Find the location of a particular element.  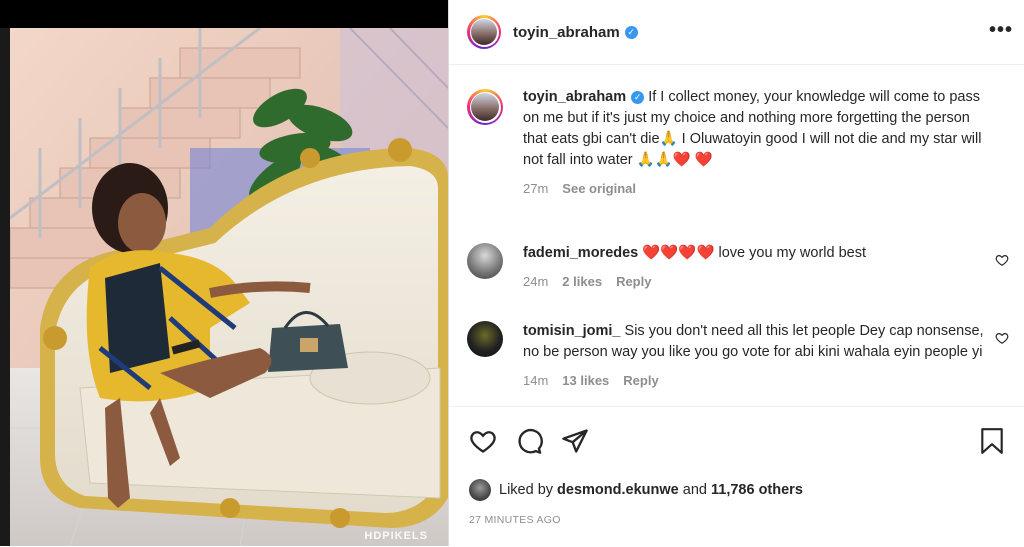

comment-time: 24m is located at coordinates (536, 281).